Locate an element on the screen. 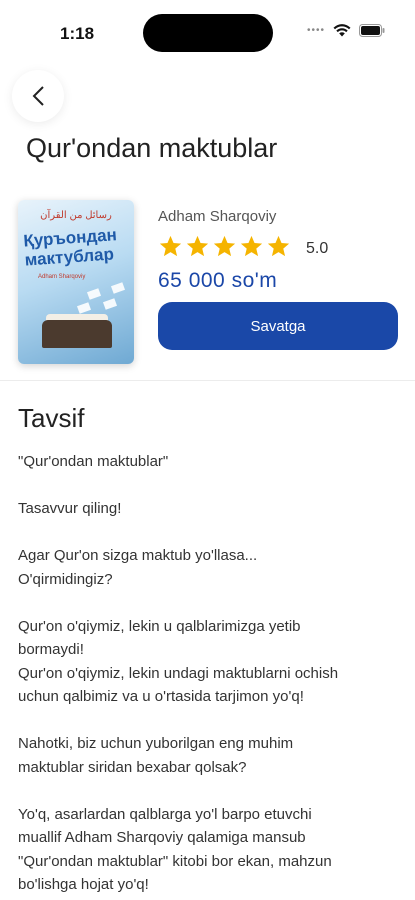  description-title: Tavsif is located at coordinates (51, 418).